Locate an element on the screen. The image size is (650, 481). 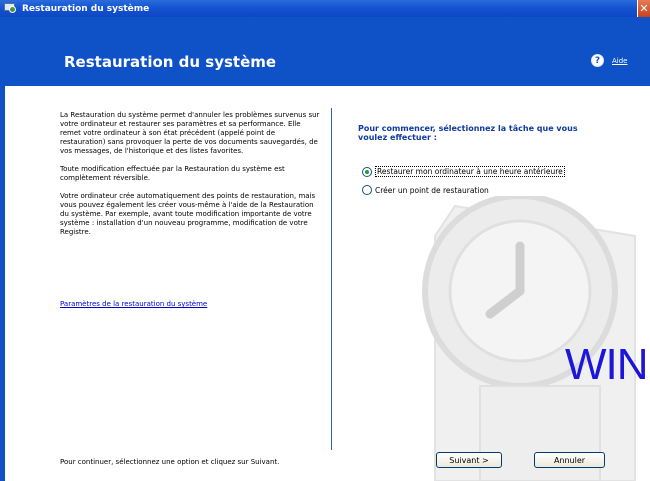
close-button: ✕ is located at coordinates (643, 8).